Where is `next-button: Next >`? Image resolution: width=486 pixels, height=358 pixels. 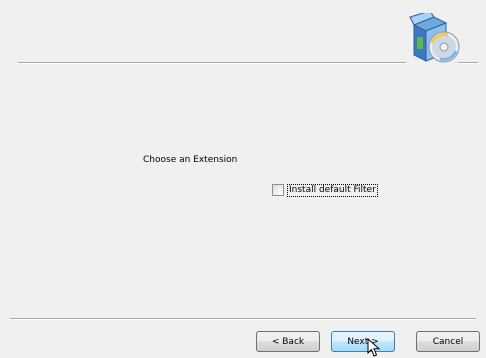
next-button: Next > is located at coordinates (363, 341).